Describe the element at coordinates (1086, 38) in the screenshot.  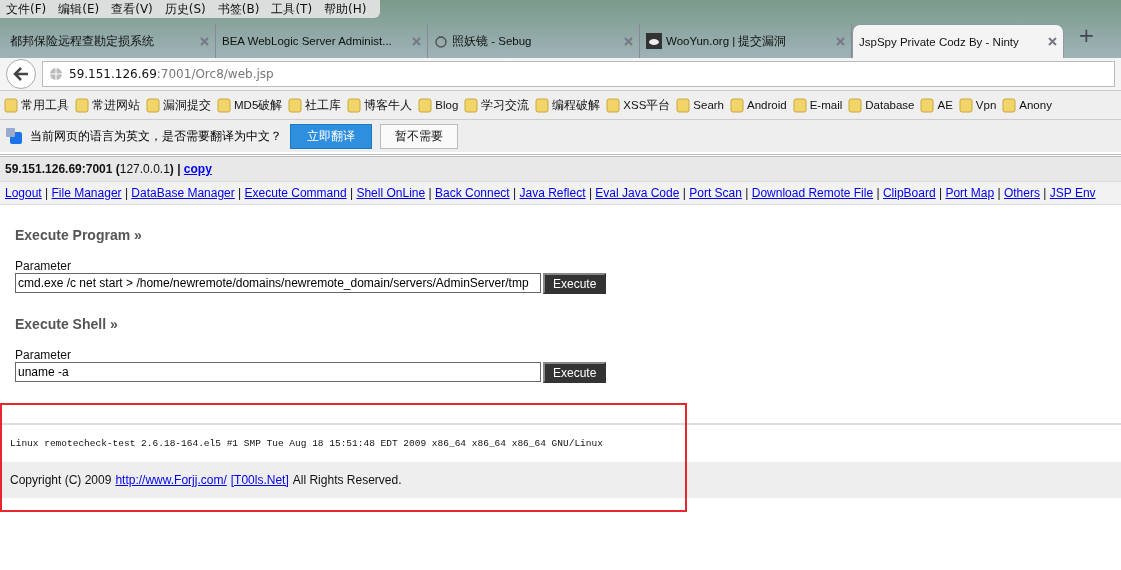
I see `new-tab-button: +` at that location.